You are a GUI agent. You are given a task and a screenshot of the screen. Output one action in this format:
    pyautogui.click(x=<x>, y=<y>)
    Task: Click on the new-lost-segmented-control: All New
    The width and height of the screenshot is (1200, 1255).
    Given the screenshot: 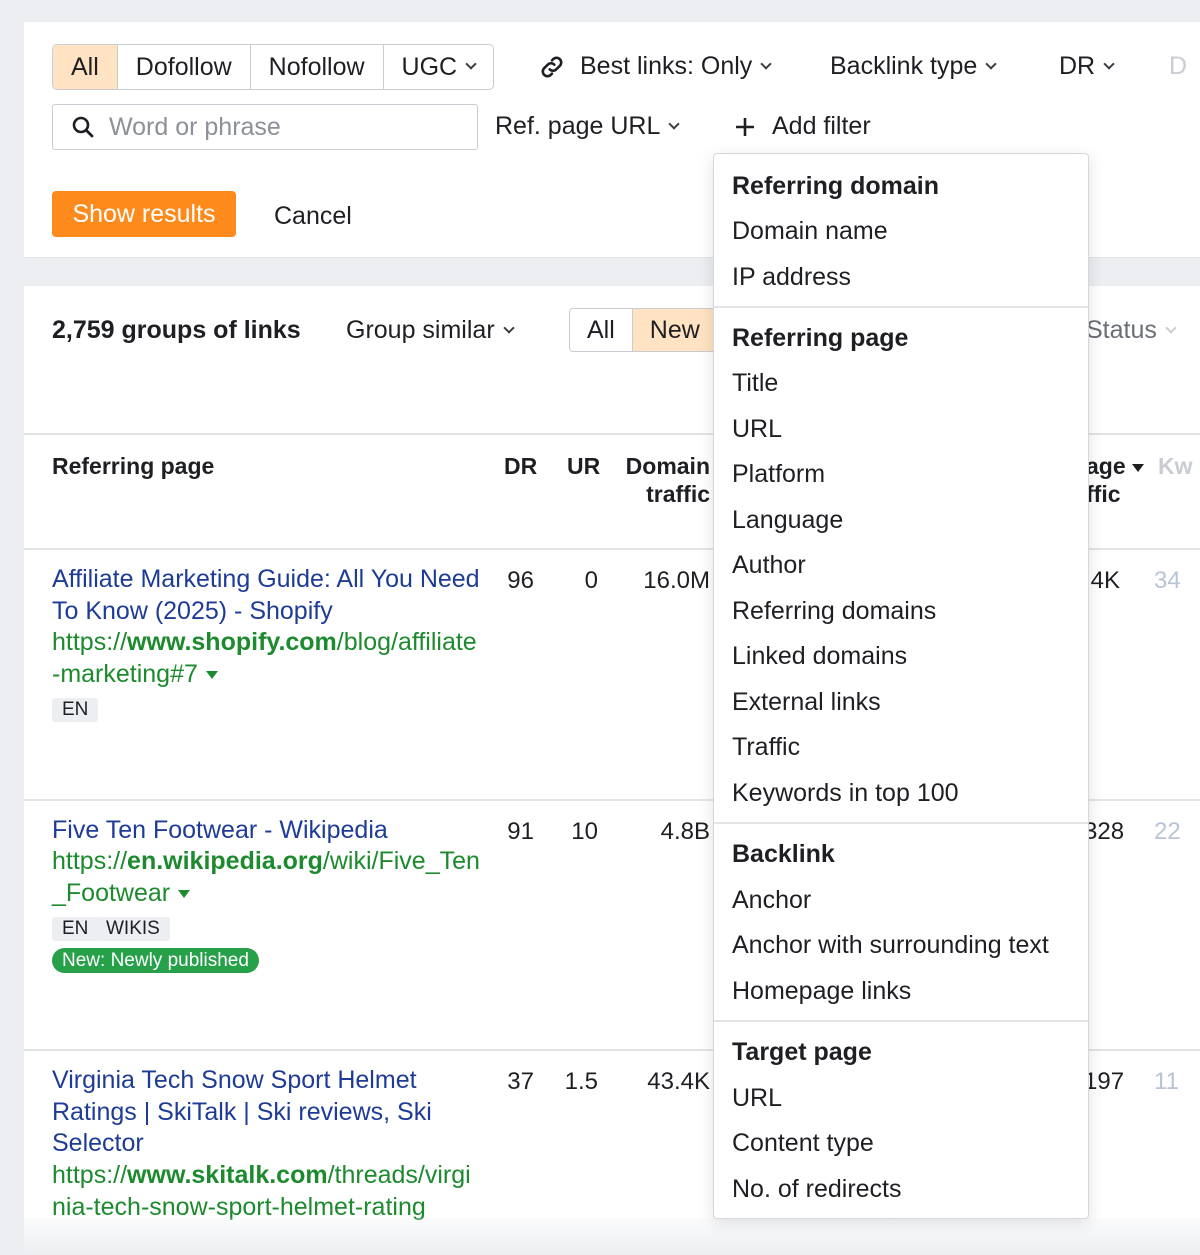 What is the action you would take?
    pyautogui.click(x=643, y=330)
    